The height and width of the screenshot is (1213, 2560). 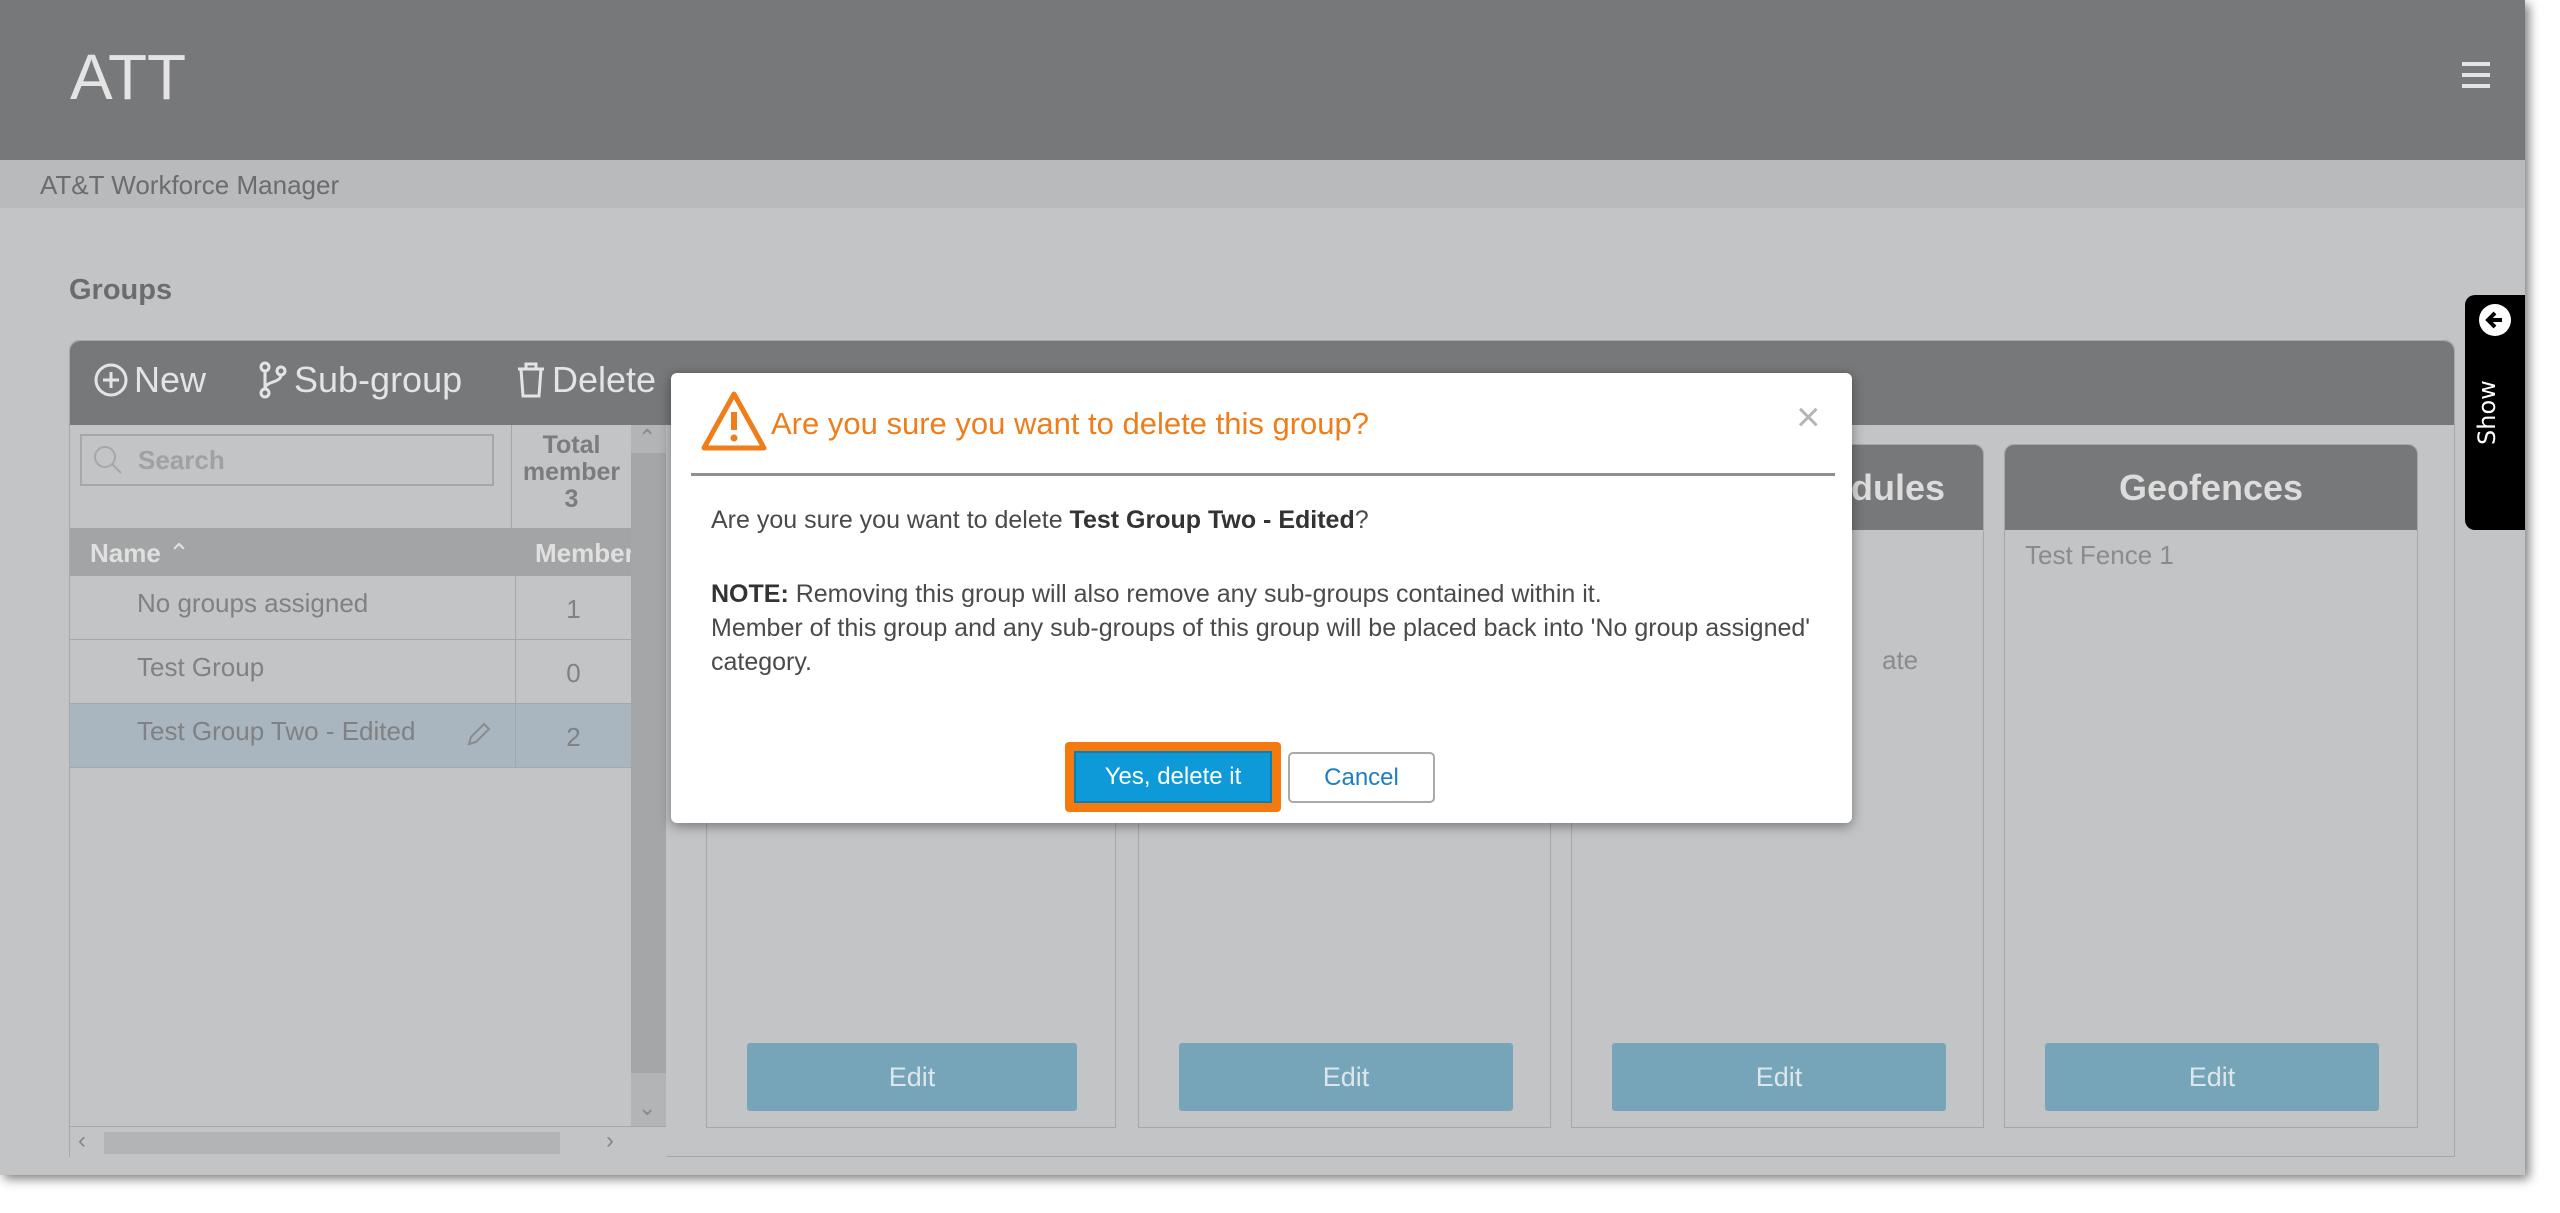 What do you see at coordinates (352, 552) in the screenshot?
I see `column-header: Name ⌃ Member` at bounding box center [352, 552].